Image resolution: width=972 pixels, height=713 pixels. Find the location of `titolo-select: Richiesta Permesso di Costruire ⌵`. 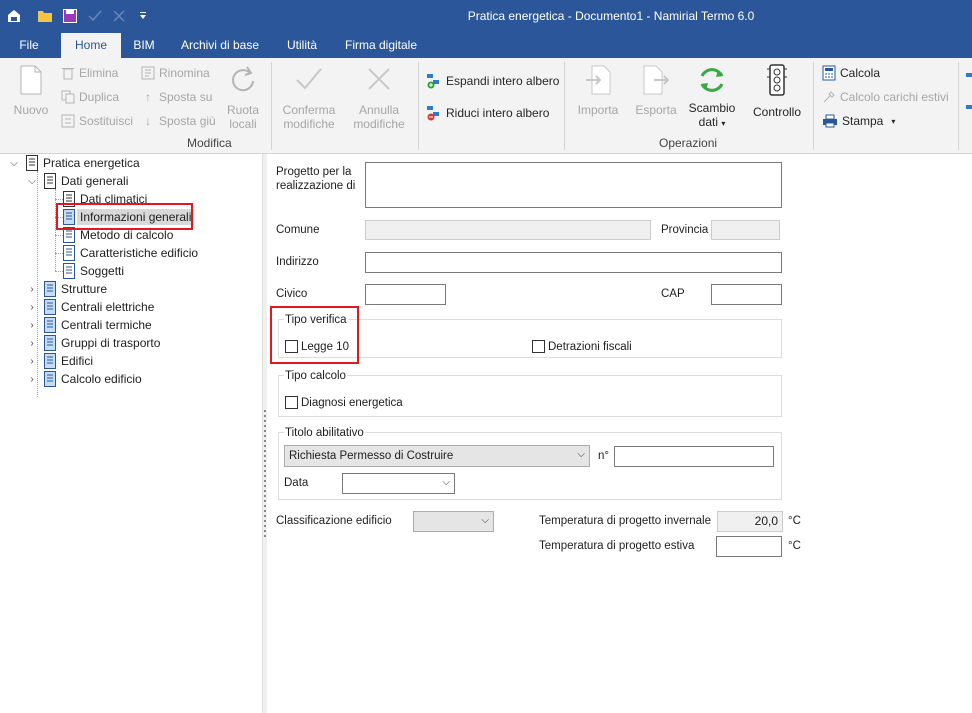

titolo-select: Richiesta Permesso di Costruire ⌵ is located at coordinates (437, 456).